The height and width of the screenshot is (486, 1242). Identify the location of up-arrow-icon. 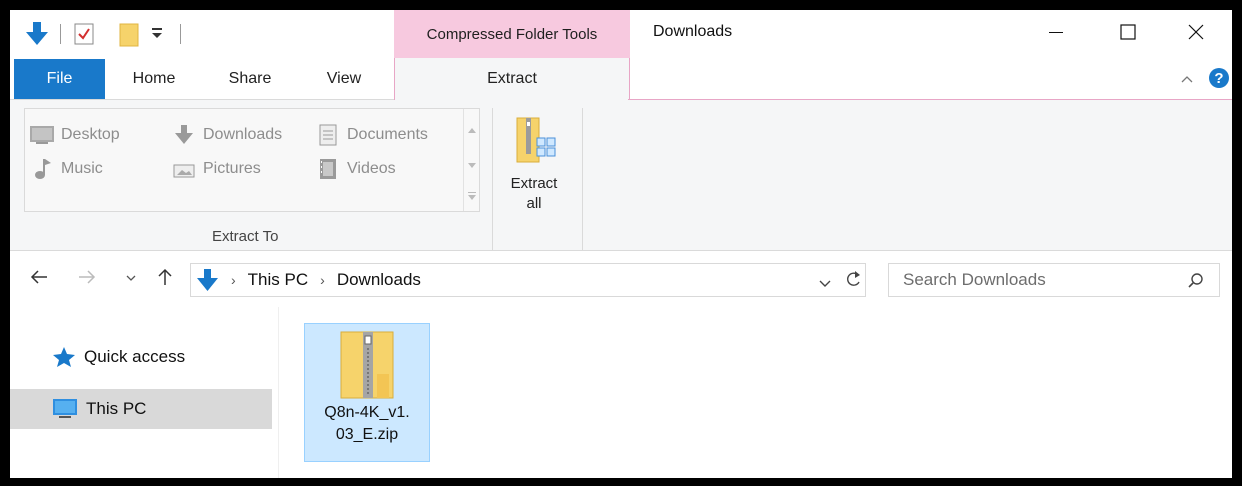
(165, 279).